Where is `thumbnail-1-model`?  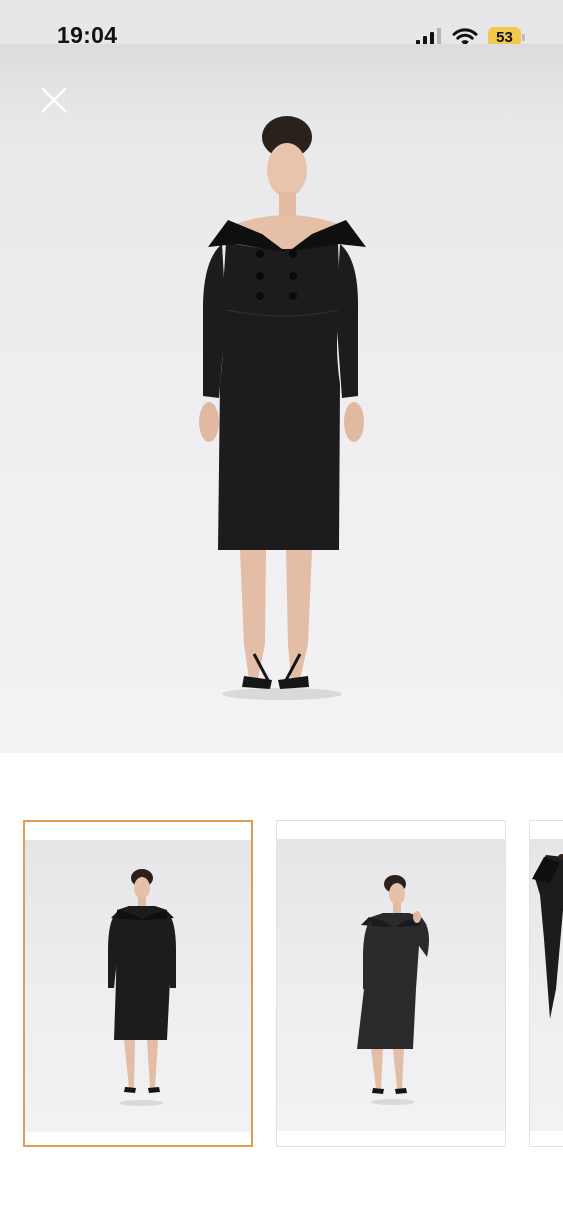 thumbnail-1-model is located at coordinates (142, 987).